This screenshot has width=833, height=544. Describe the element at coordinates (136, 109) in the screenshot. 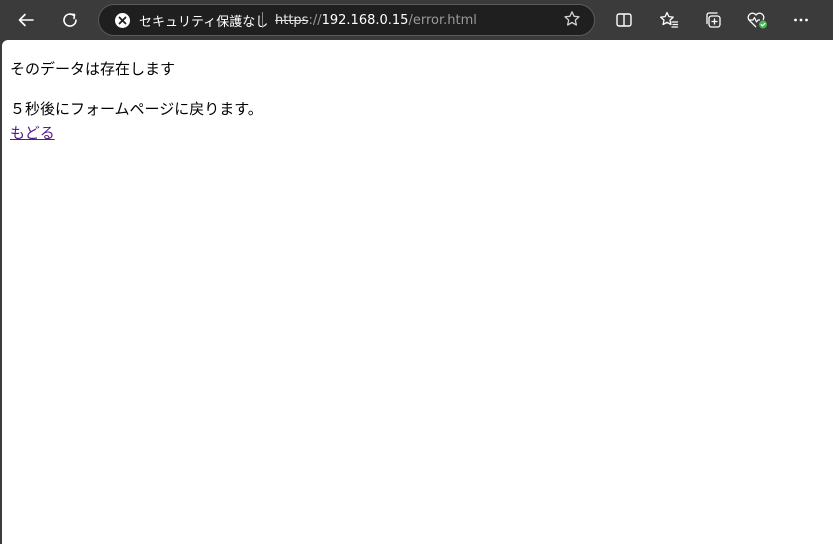

I see `redirect-notice: ５秒後にフォームページに戻ります。` at that location.